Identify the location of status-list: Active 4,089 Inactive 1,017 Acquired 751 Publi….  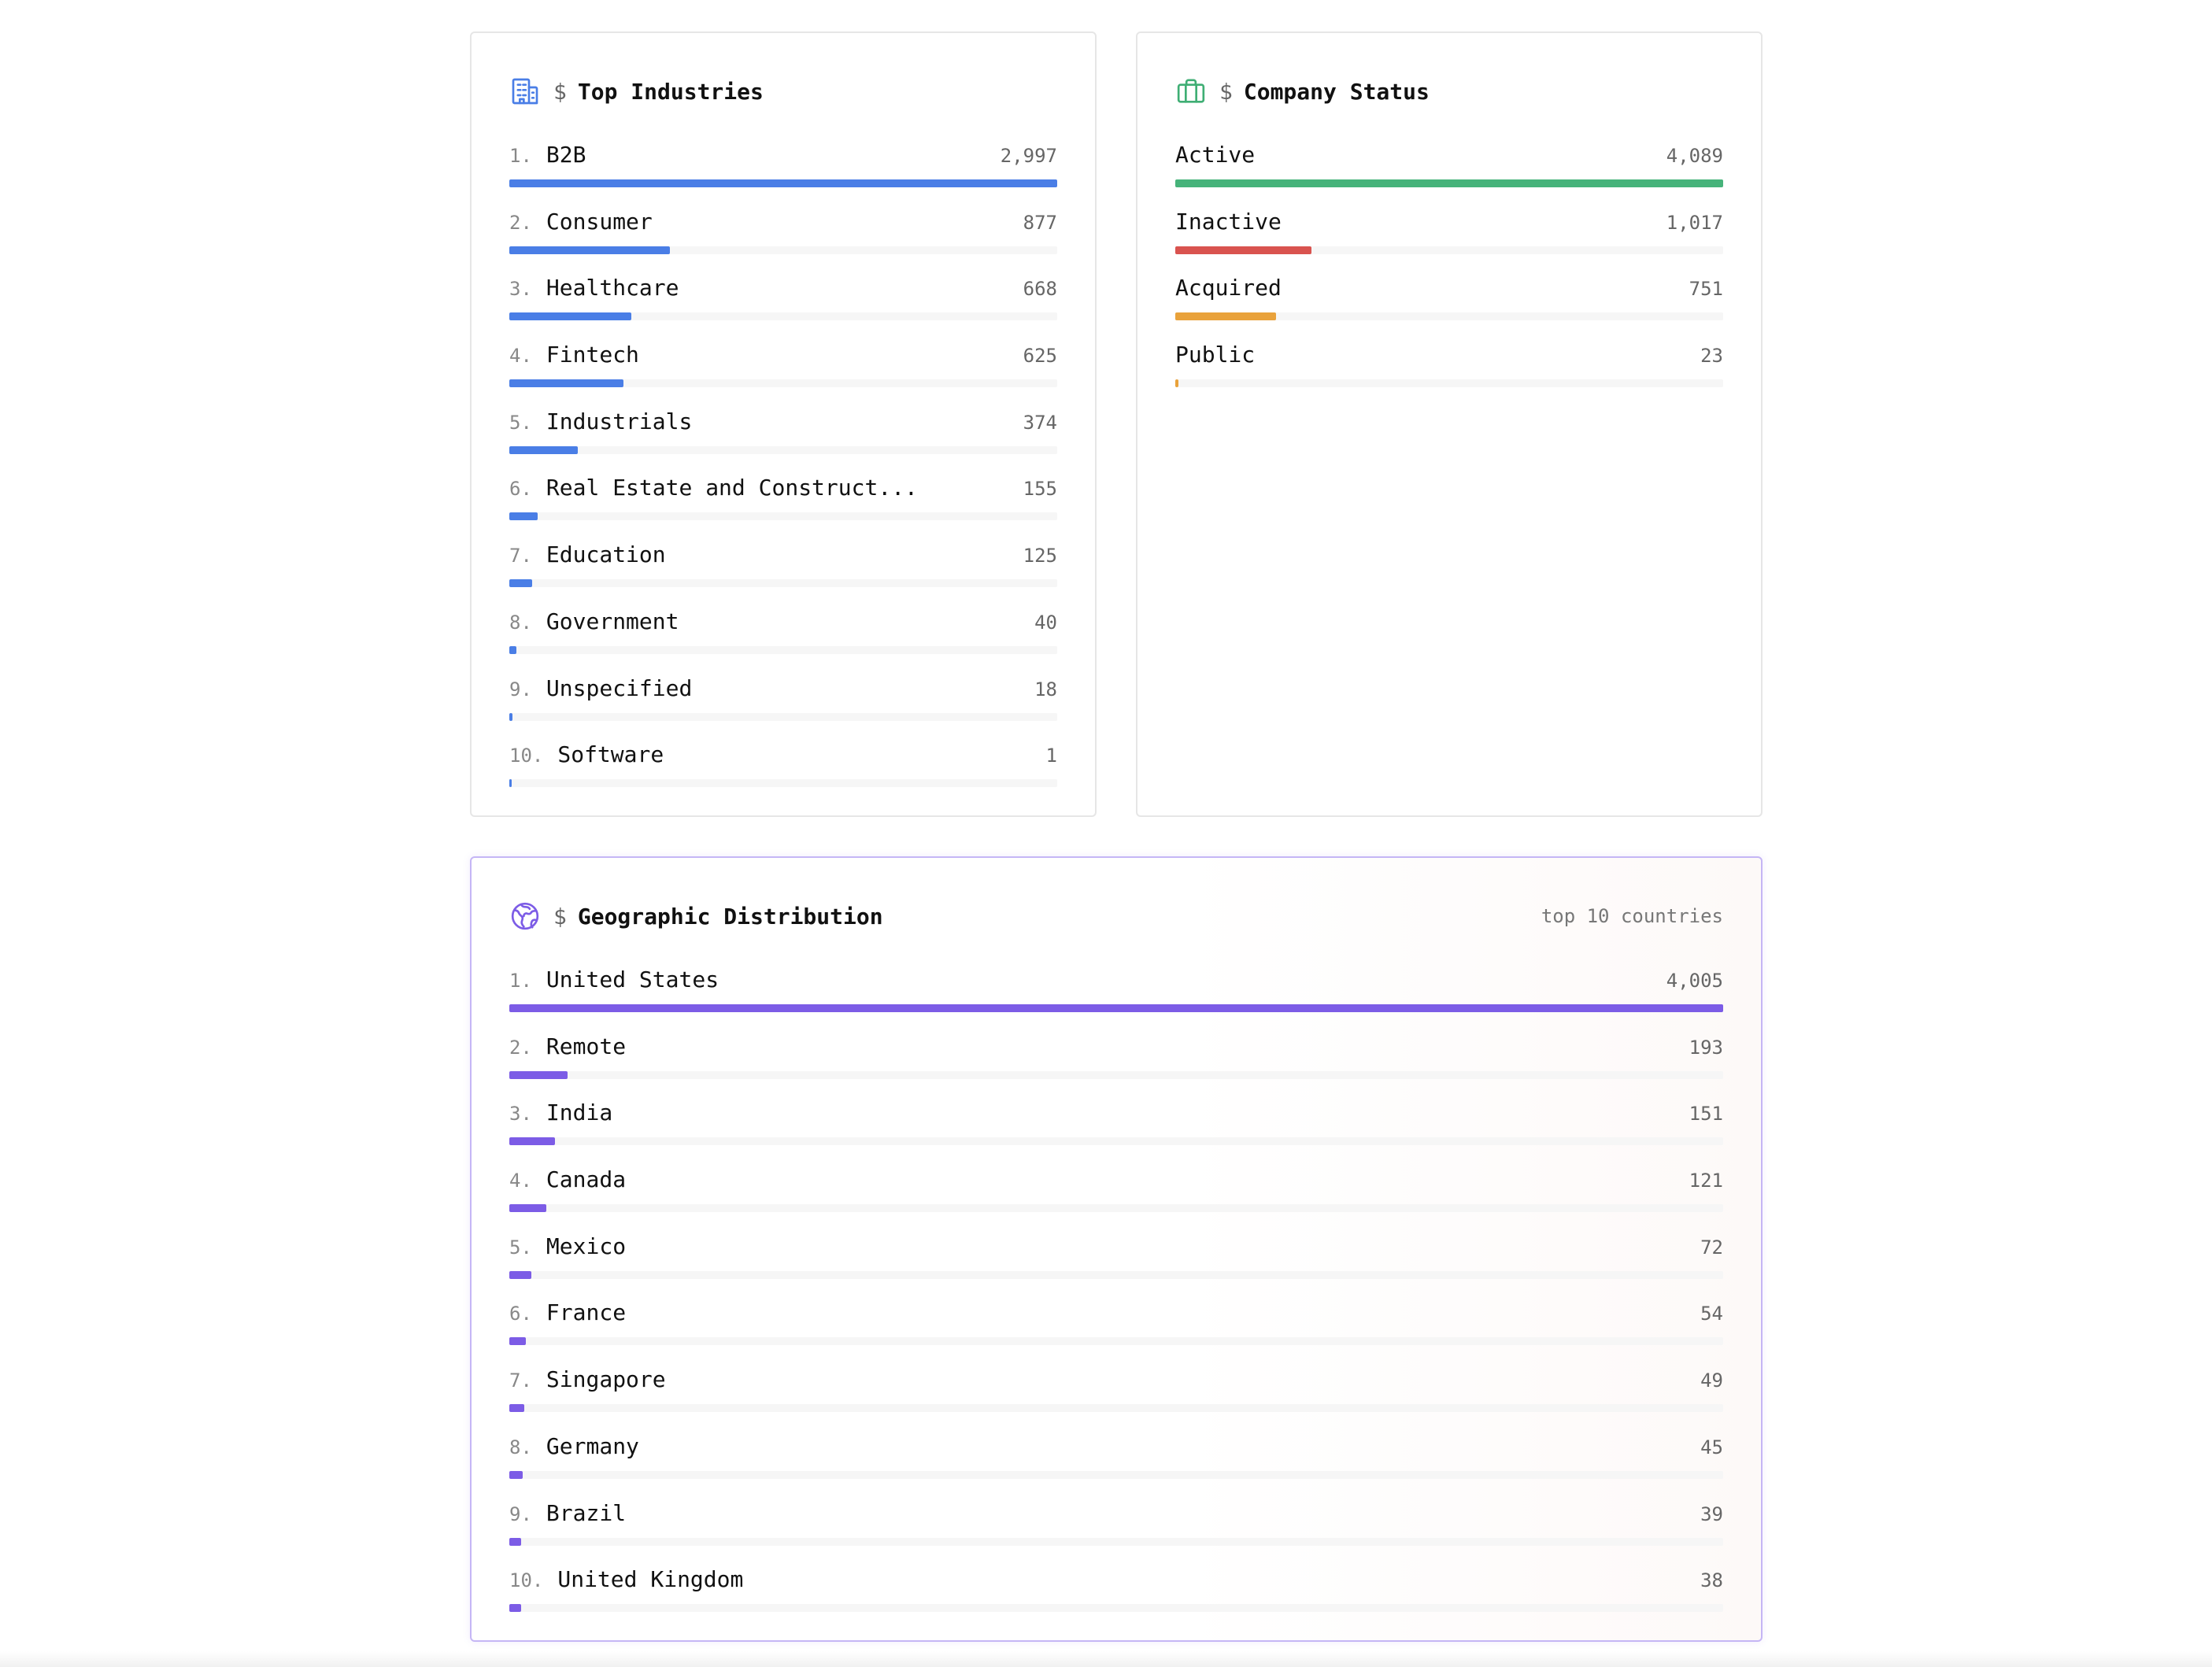
(1449, 268).